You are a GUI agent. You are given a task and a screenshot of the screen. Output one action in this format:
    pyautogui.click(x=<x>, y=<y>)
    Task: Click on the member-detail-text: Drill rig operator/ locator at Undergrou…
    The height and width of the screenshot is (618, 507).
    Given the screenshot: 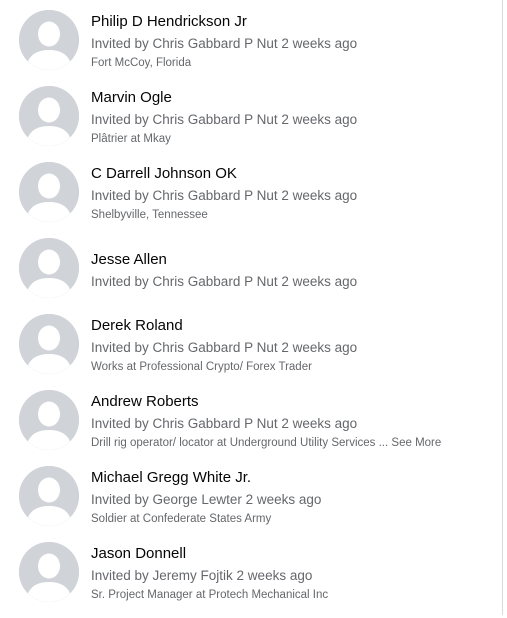 What is the action you would take?
    pyautogui.click(x=240, y=443)
    